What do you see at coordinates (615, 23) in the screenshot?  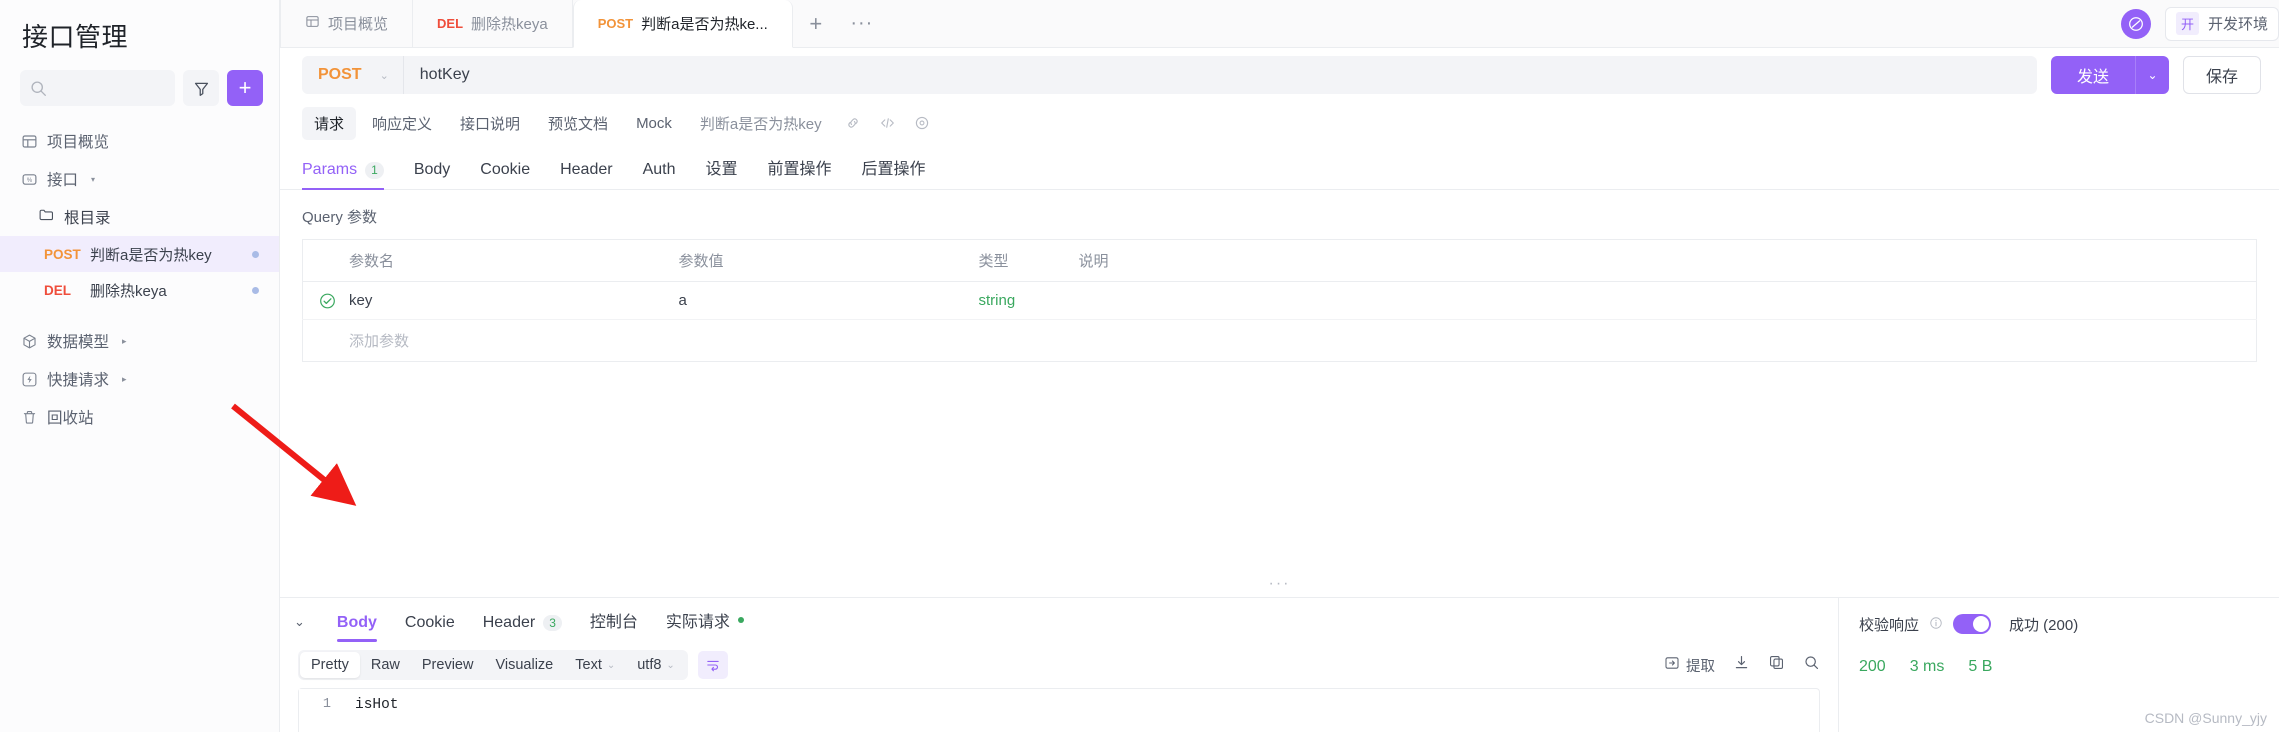 I see `tab-method-badge: POST` at bounding box center [615, 23].